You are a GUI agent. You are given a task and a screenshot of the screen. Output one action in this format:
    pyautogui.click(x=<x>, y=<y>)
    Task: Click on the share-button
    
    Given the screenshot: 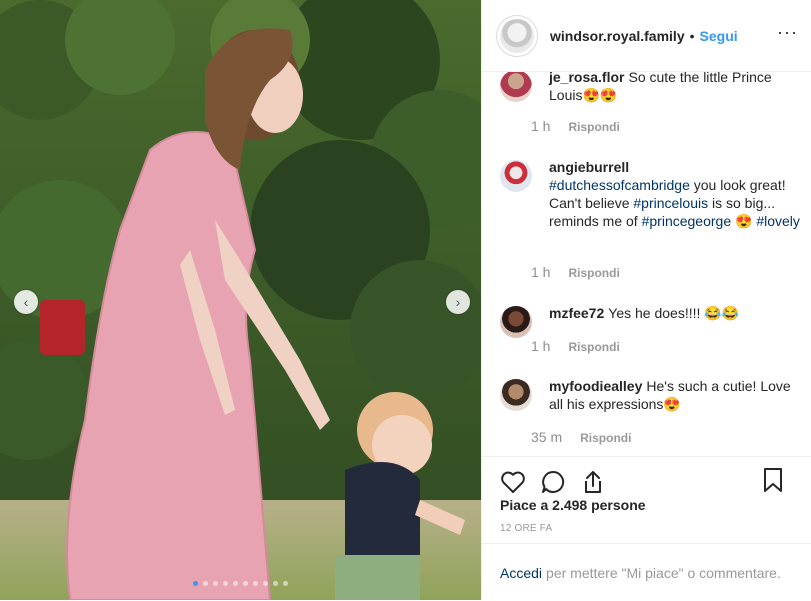 What is the action you would take?
    pyautogui.click(x=593, y=482)
    